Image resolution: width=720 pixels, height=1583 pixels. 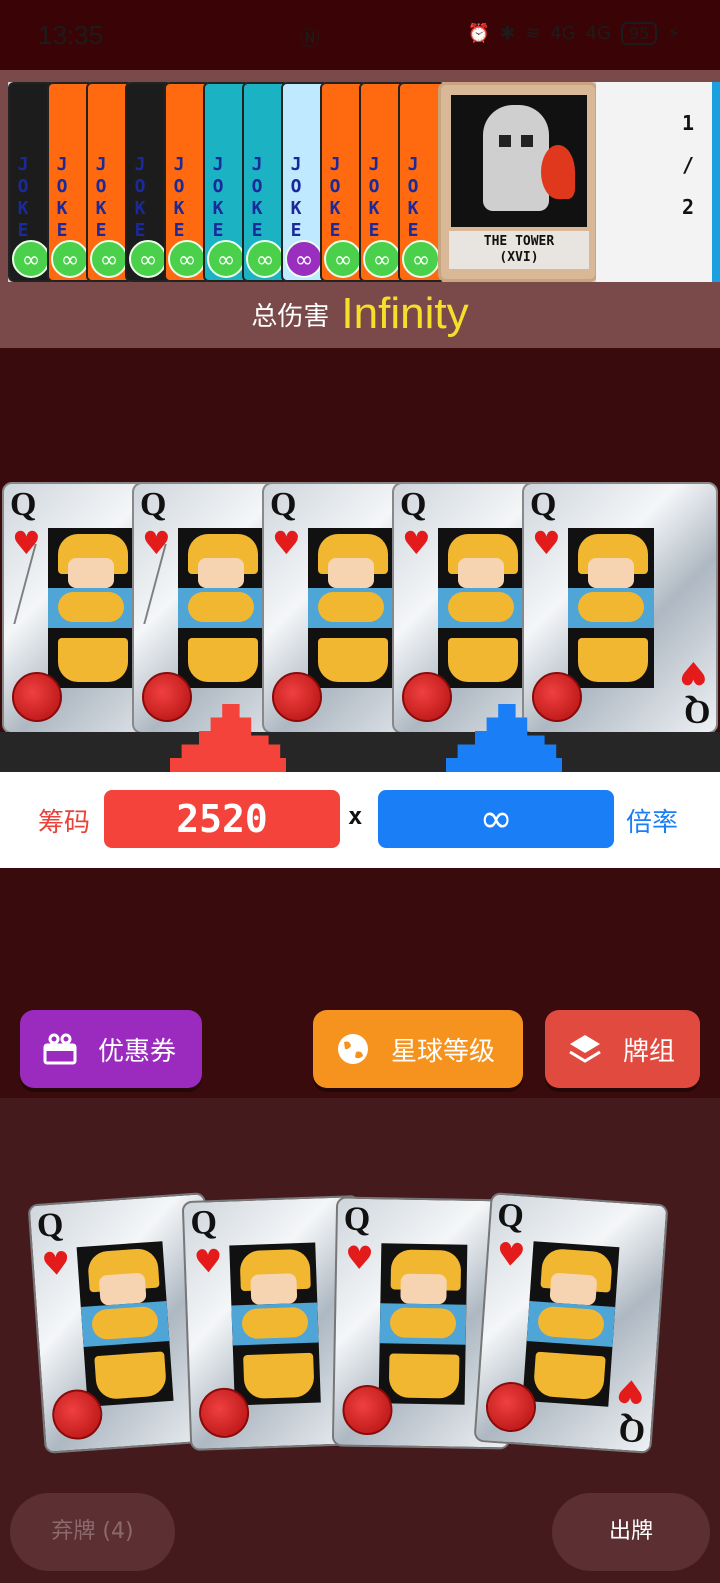 I want to click on tarot-card-name-line2: (XVI), so click(x=519, y=257).